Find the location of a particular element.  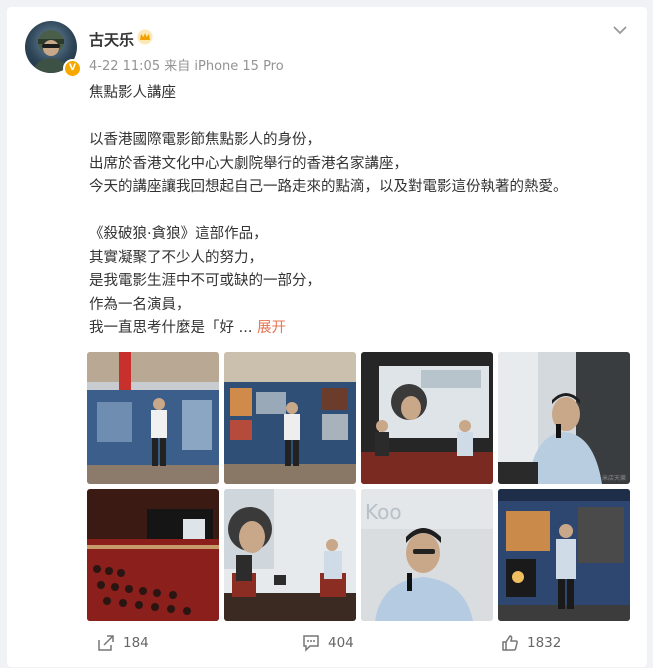

like-button: 1832 is located at coordinates (531, 643).